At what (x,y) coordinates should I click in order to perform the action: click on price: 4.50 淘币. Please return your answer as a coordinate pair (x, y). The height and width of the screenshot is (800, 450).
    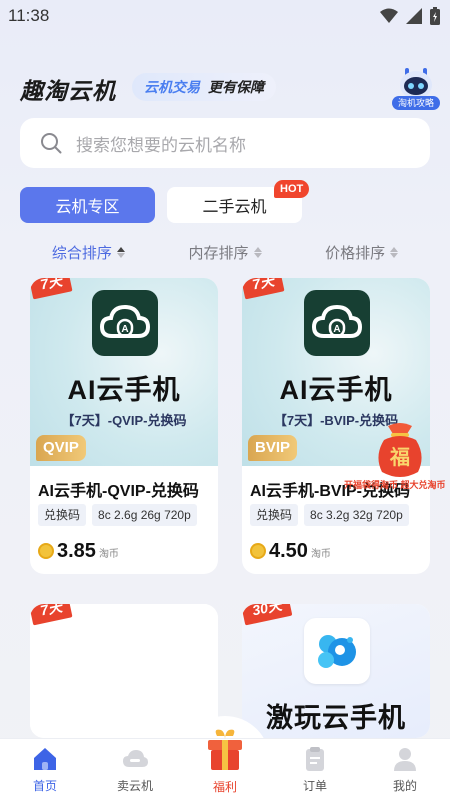
    Looking at the image, I should click on (290, 551).